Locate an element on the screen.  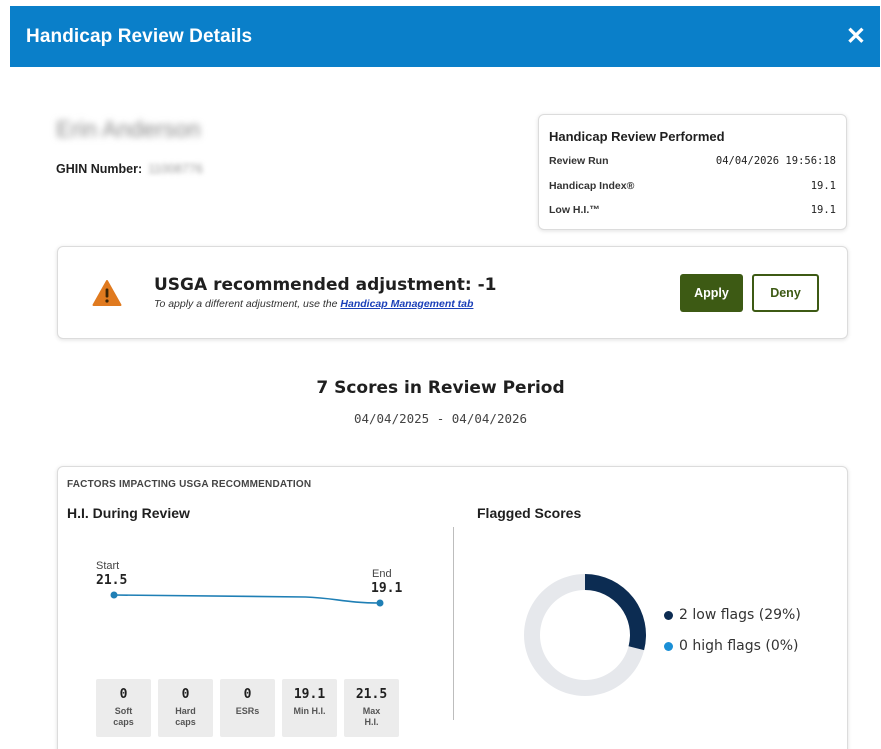
modal-title: Handicap Review Details is located at coordinates (139, 36).